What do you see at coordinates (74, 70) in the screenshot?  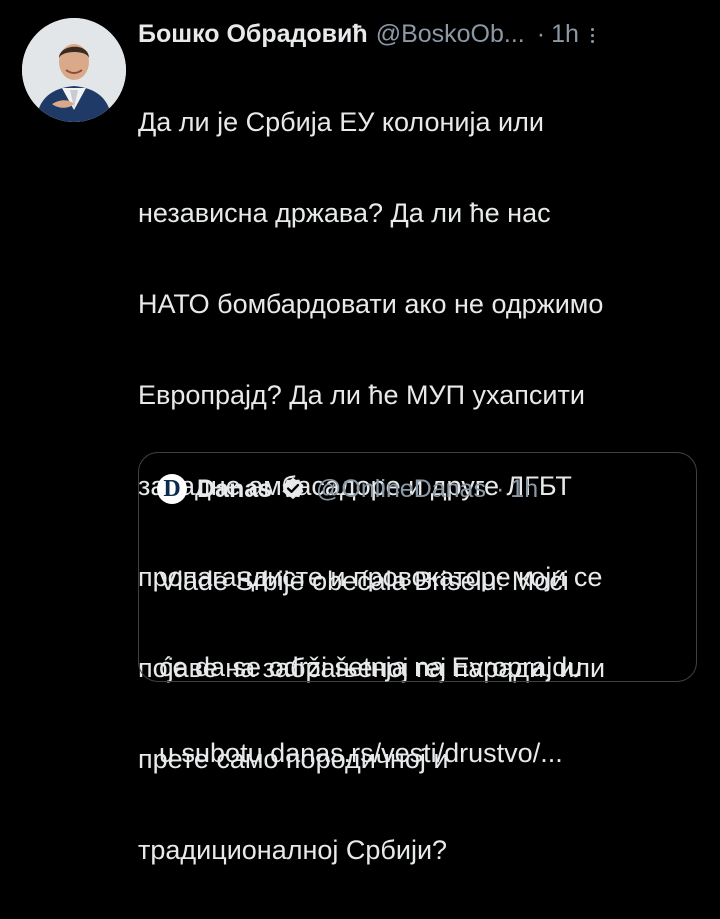 I see `avatar` at bounding box center [74, 70].